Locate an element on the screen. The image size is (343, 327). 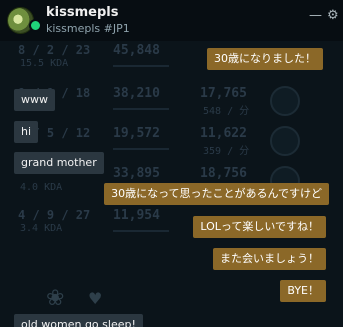
kda: 8 / 2 / 23 is located at coordinates (54, 50).